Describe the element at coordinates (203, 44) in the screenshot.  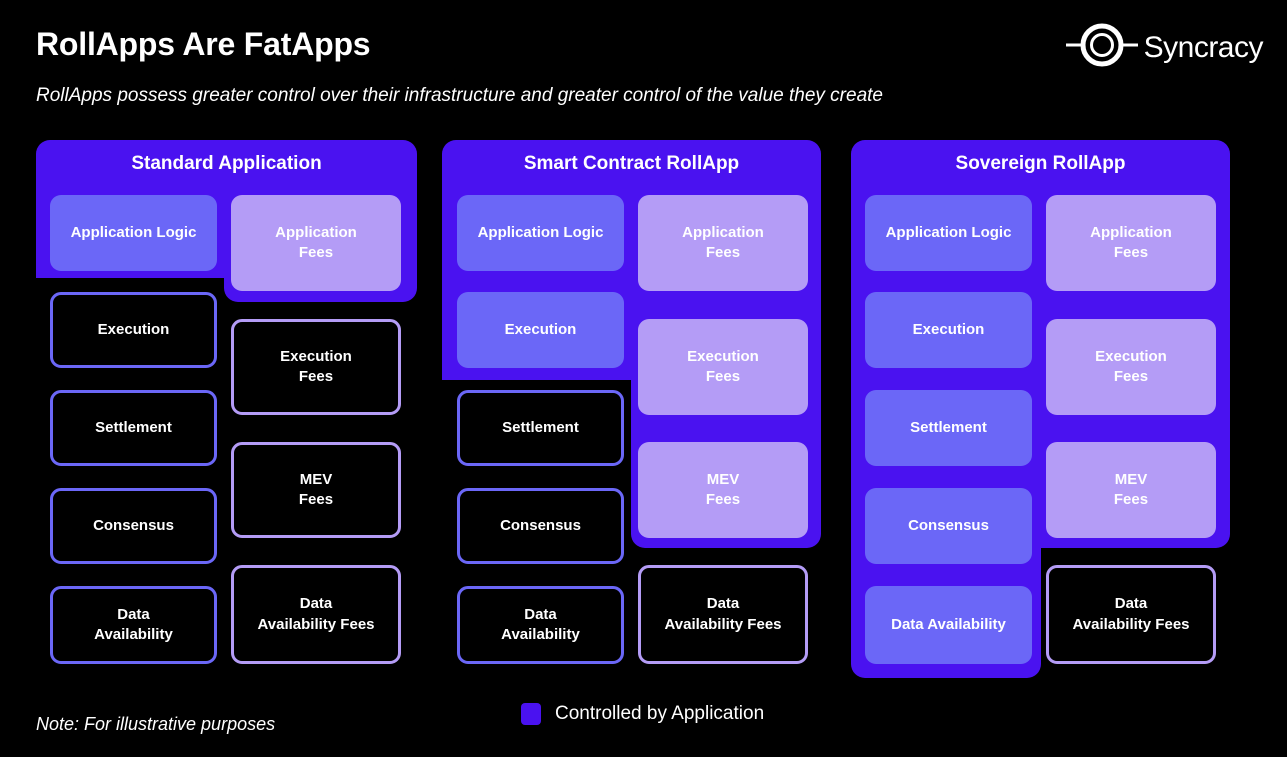
I see `page-title: RollApps Are FatApps` at that location.